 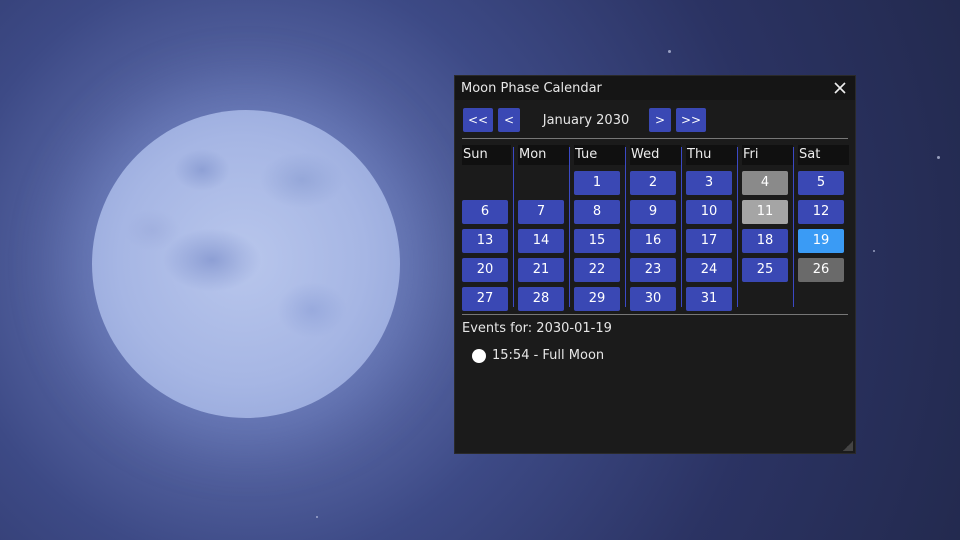 I want to click on resize-grip, so click(x=848, y=446).